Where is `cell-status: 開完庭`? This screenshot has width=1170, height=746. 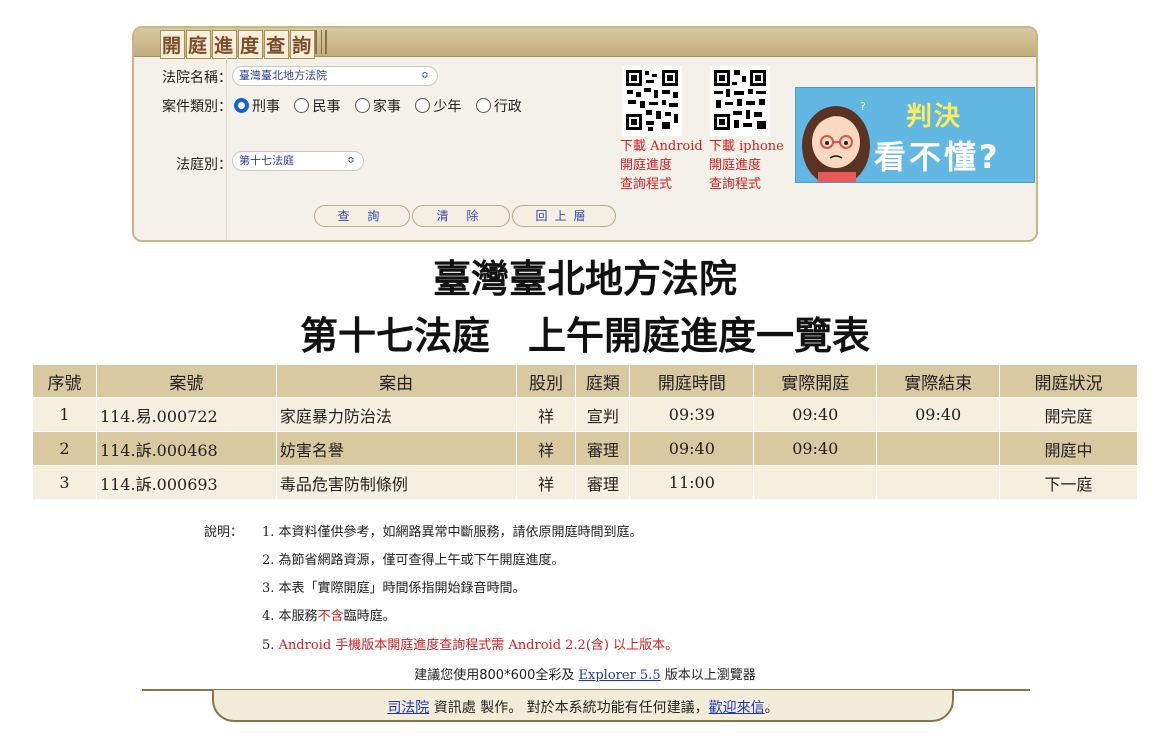 cell-status: 開完庭 is located at coordinates (1068, 414).